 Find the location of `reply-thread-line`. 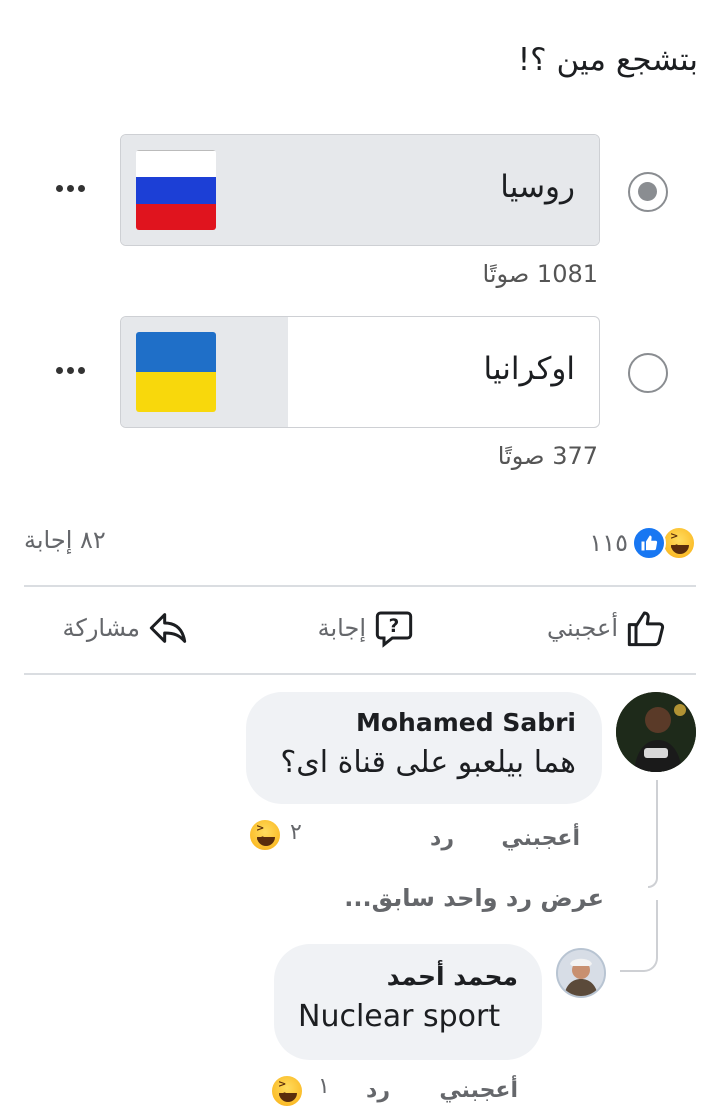

reply-thread-line is located at coordinates (639, 936).